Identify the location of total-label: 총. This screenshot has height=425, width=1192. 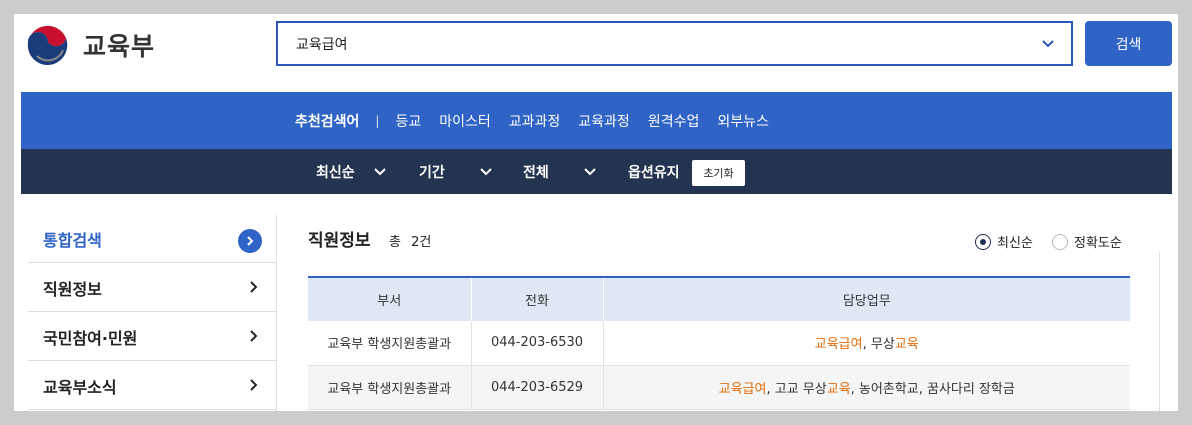
(395, 242).